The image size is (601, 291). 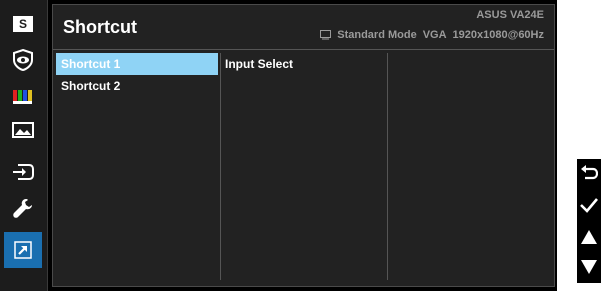 I want to click on sidebar-item-color, so click(x=23, y=96).